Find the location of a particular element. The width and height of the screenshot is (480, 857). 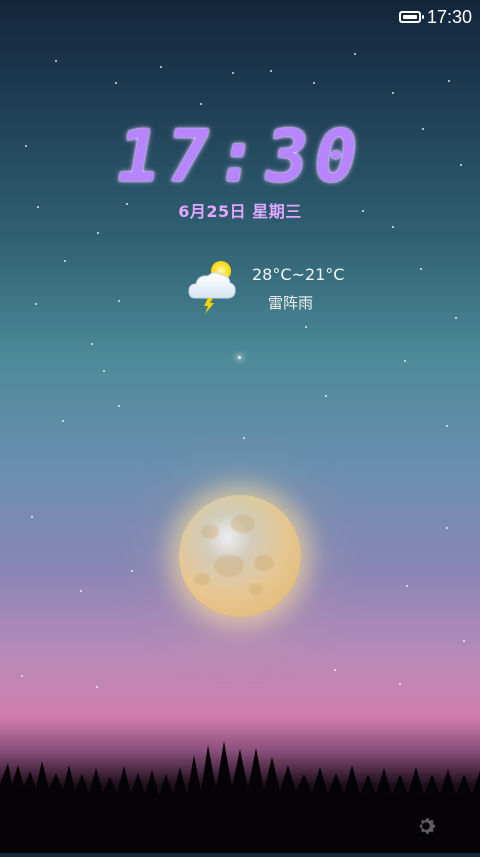

weather-temperature: 28°C~21°C is located at coordinates (298, 274).